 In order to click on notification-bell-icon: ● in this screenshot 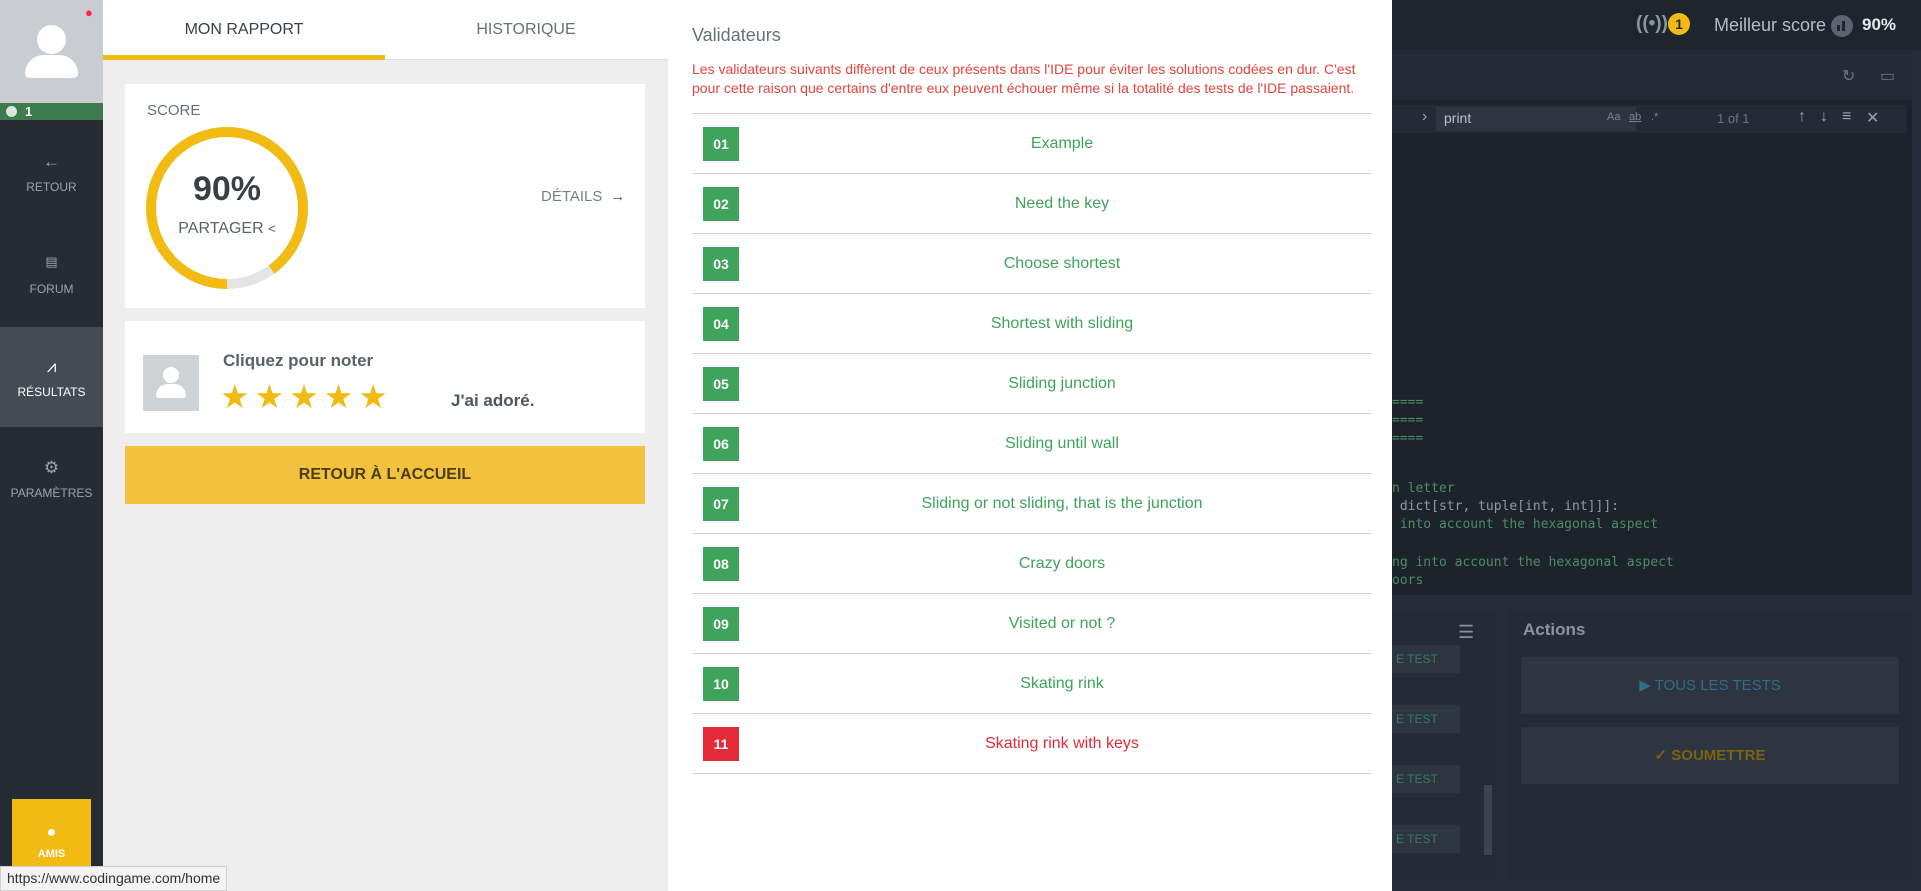, I will do `click(89, 12)`.